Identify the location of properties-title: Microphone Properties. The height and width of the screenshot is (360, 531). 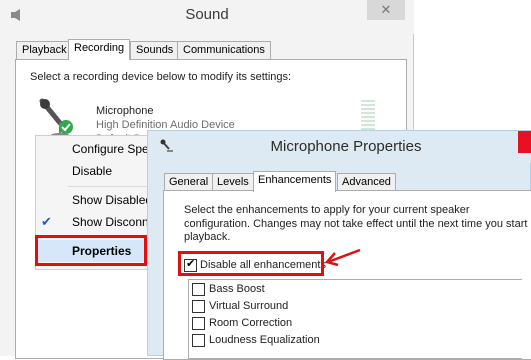
(346, 146).